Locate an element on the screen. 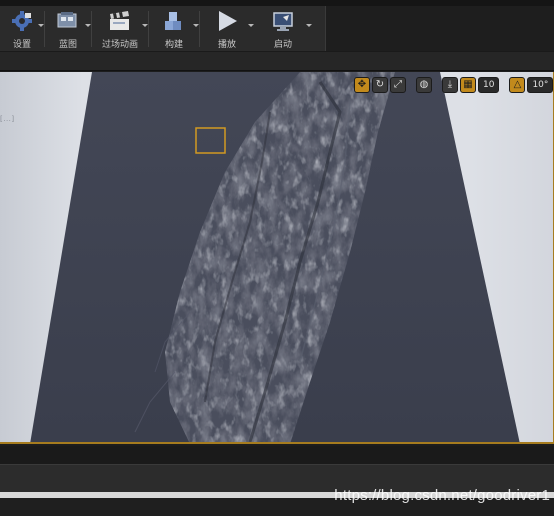  blueprint-label: 蓝图 is located at coordinates (67, 45).